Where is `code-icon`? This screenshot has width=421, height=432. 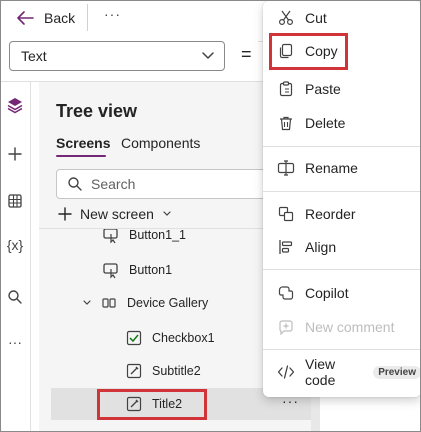 code-icon is located at coordinates (286, 372).